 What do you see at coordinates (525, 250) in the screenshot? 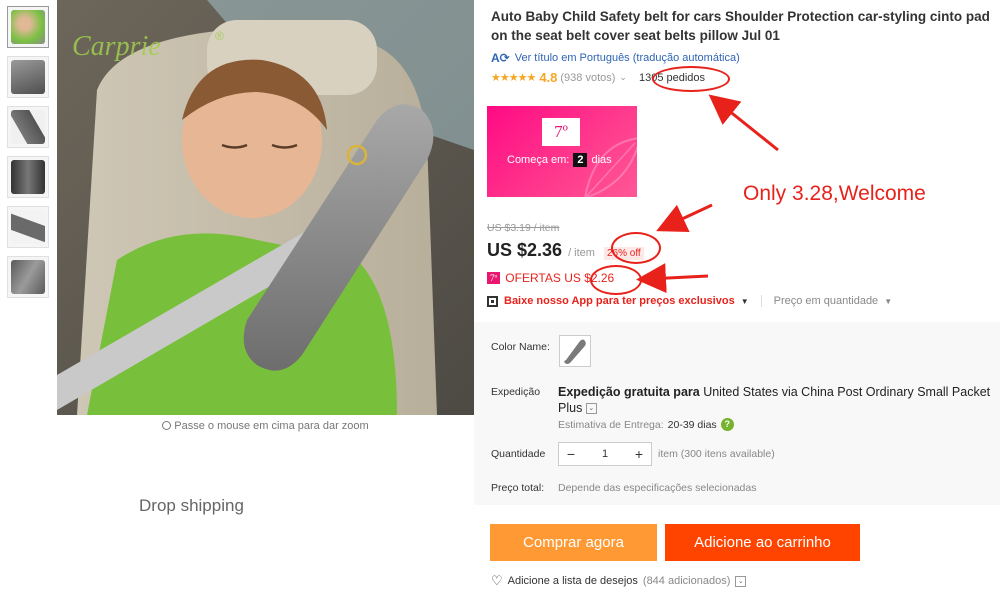
I see `current-price: US $2.36` at bounding box center [525, 250].